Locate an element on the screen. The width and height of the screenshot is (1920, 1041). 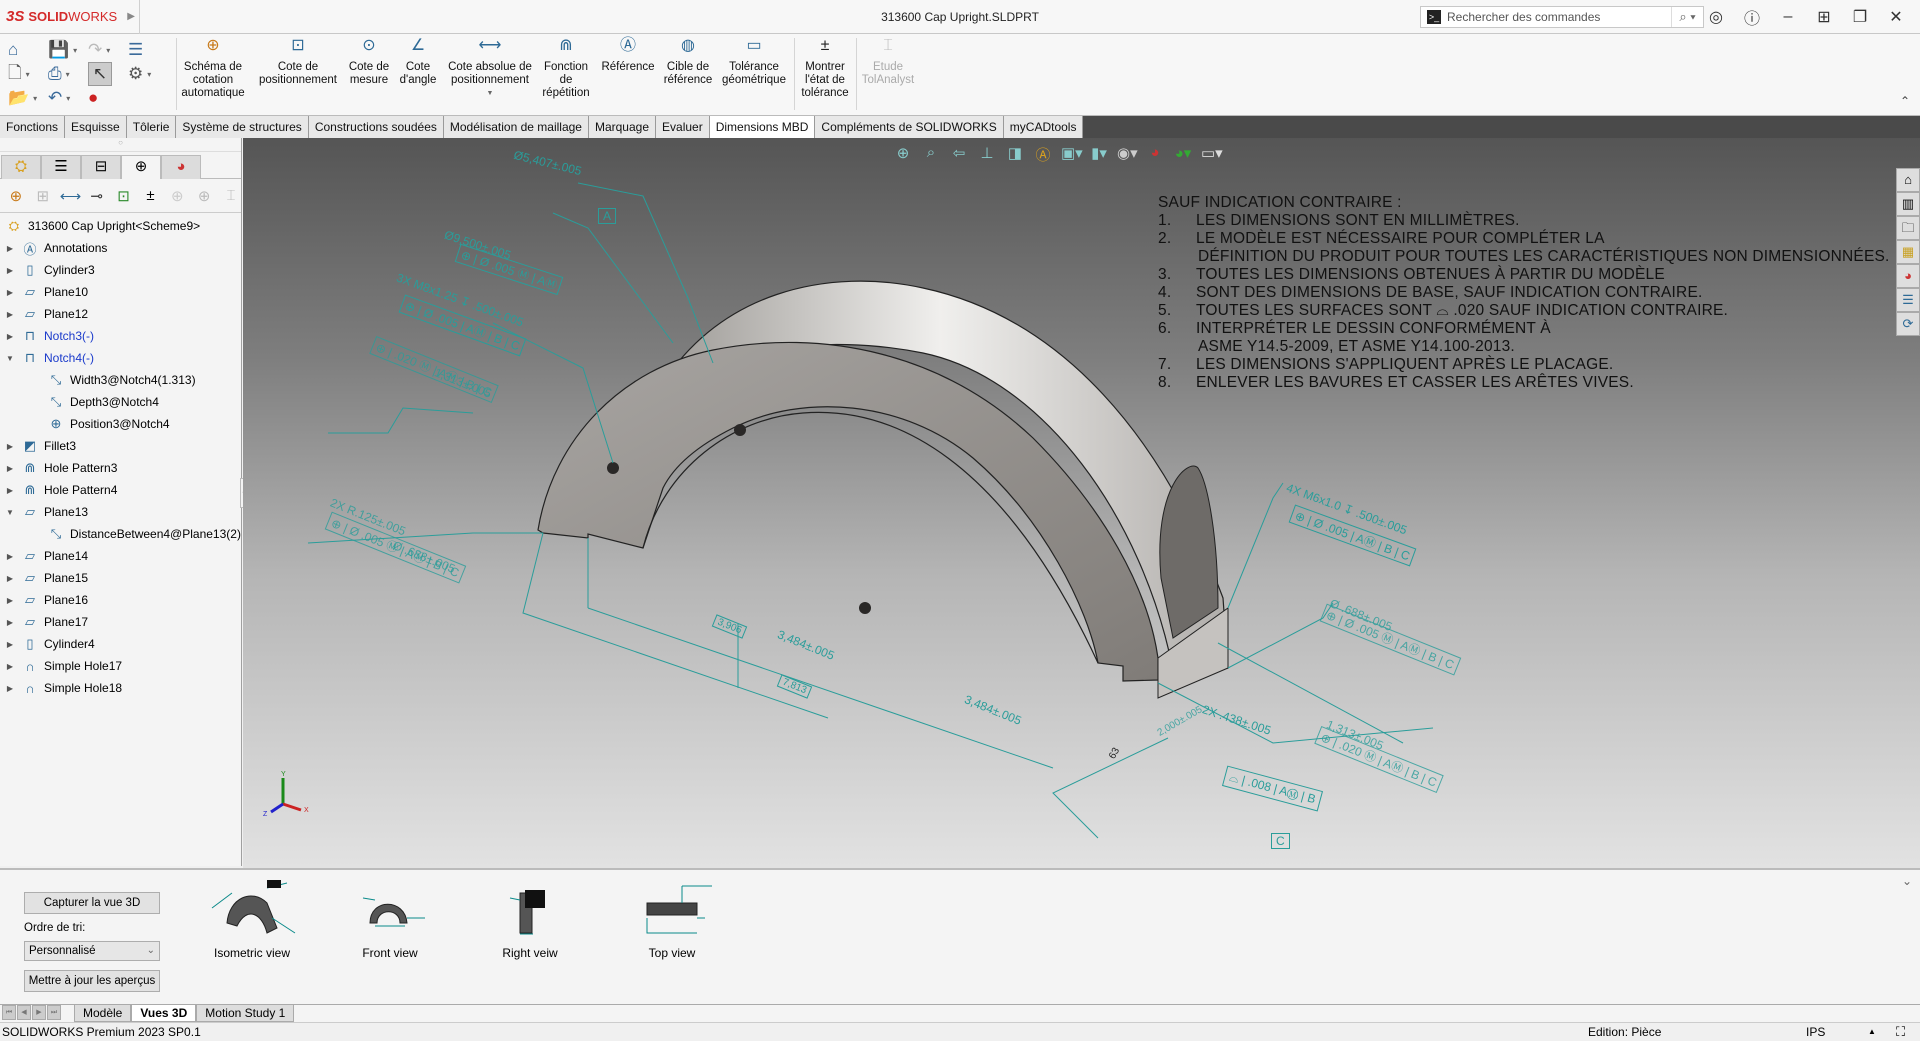
custom-properties-icon: ☰ is located at coordinates (1908, 300).